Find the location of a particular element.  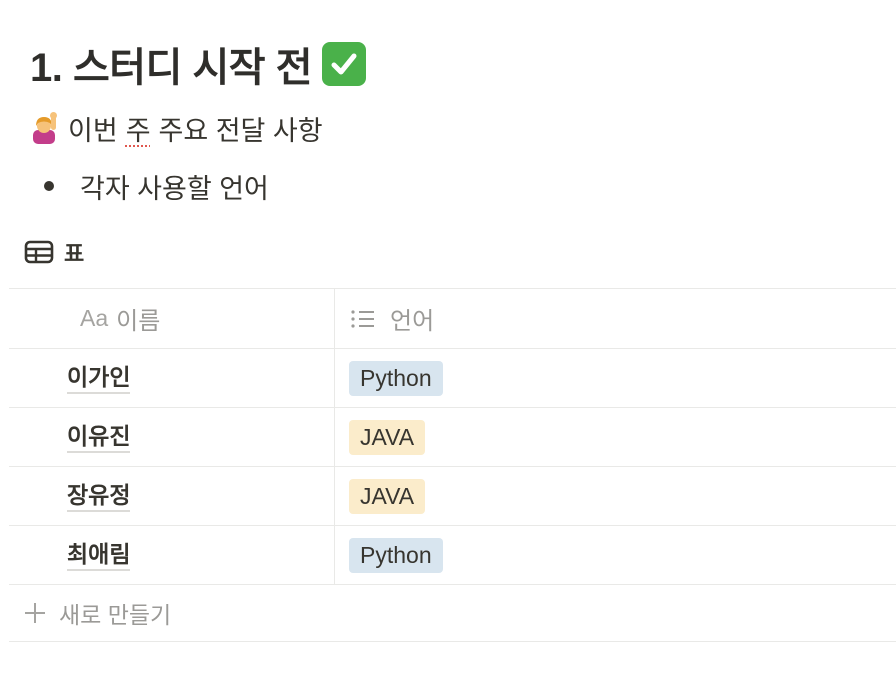

bullet-item: 각자 사용할 언어 is located at coordinates (156, 186).